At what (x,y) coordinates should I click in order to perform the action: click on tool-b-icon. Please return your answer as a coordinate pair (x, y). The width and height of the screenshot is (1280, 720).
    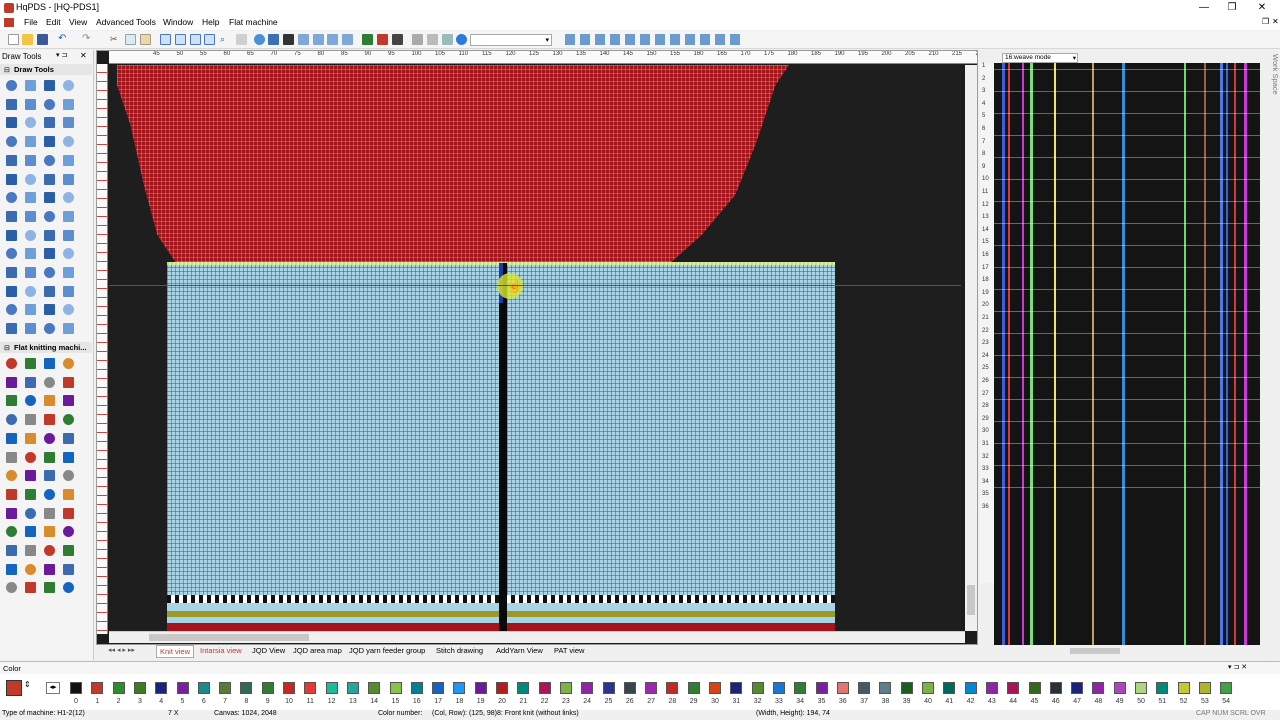
    Looking at the image, I should click on (273, 39).